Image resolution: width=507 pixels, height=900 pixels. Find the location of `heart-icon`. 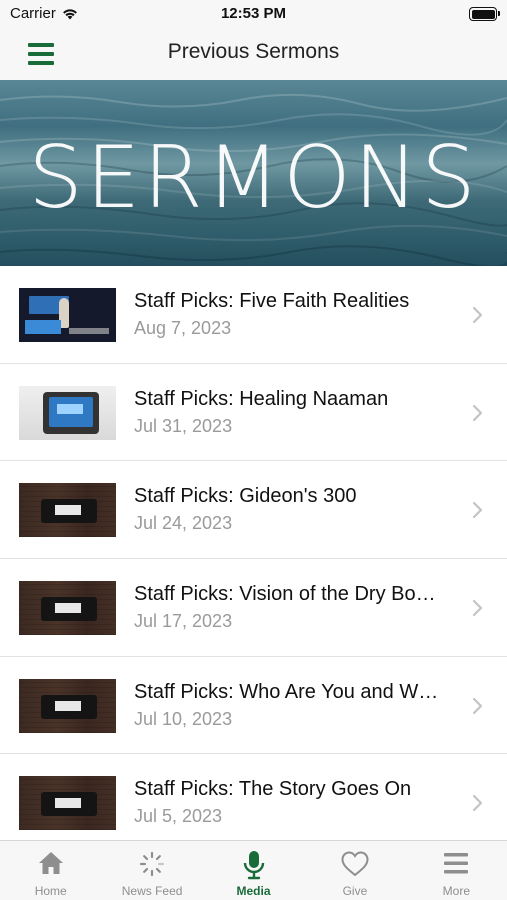

heart-icon is located at coordinates (355, 864).